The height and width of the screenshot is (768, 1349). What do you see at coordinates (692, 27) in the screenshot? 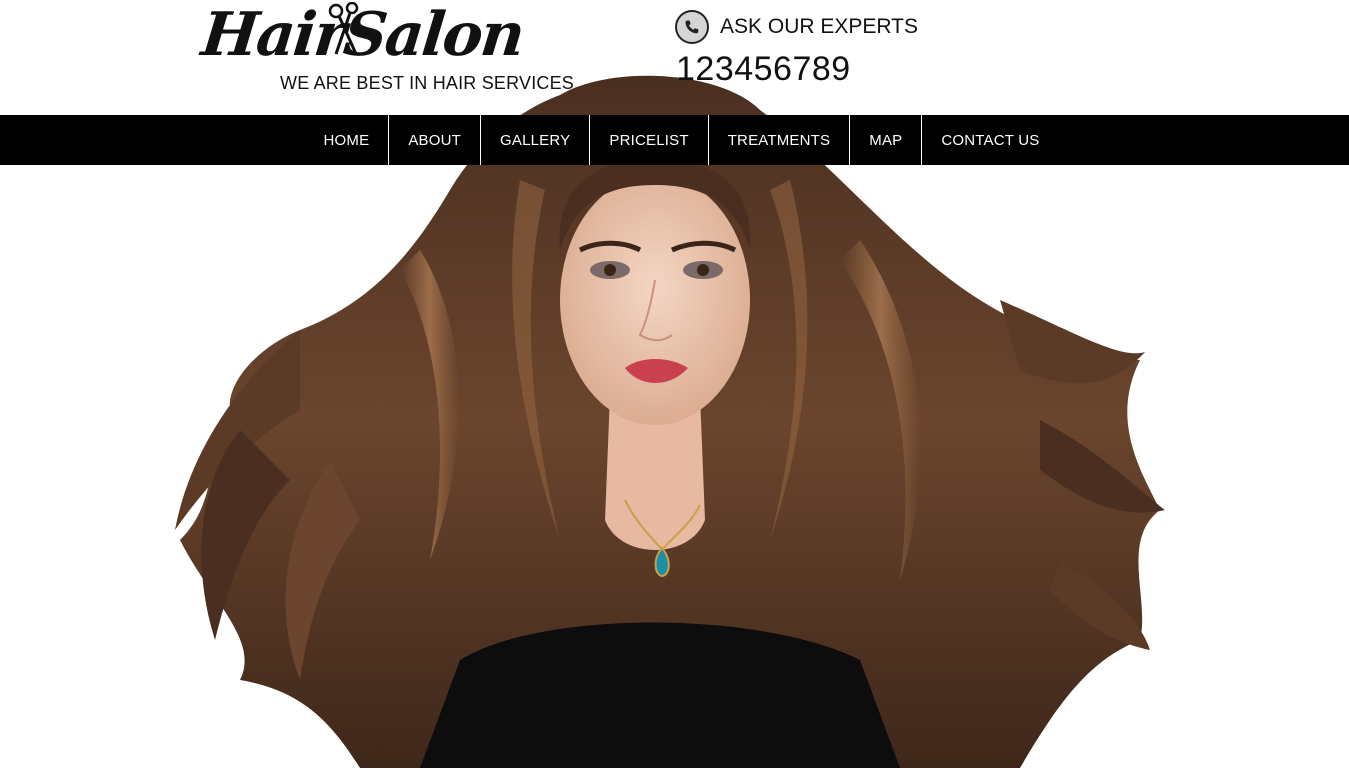
I see `phone-icon` at bounding box center [692, 27].